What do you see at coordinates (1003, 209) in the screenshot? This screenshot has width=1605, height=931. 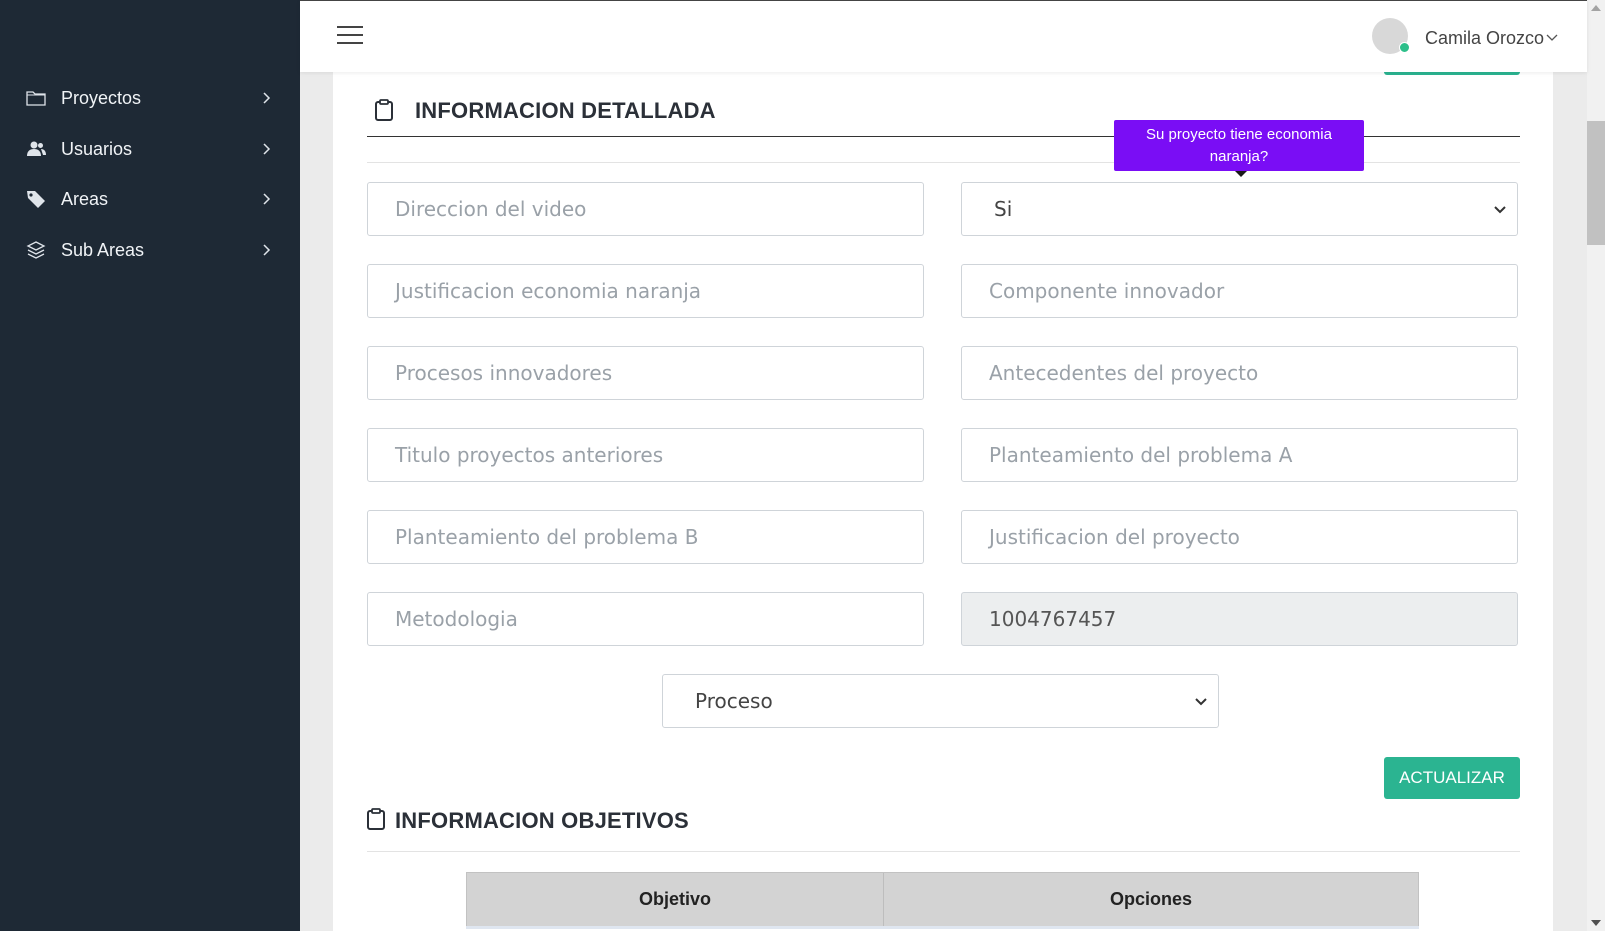 I see `select-value: Si` at bounding box center [1003, 209].